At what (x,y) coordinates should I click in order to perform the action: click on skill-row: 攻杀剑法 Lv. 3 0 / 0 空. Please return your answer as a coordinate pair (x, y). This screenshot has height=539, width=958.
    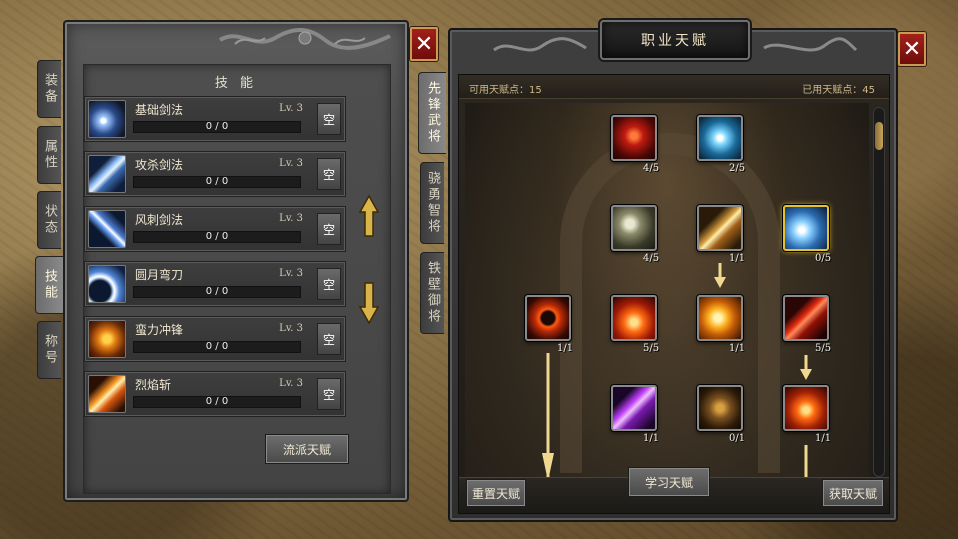
    Looking at the image, I should click on (215, 174).